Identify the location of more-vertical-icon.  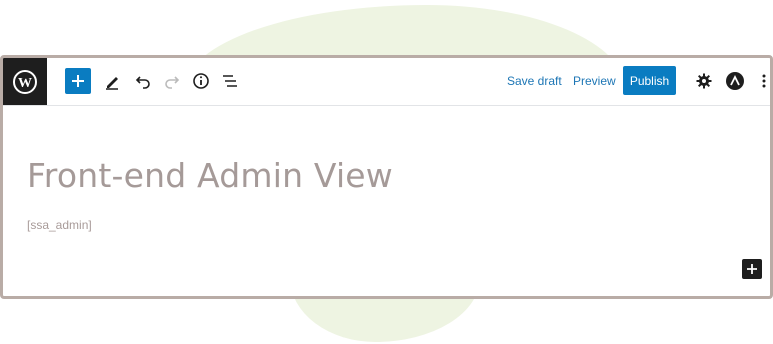
(764, 81).